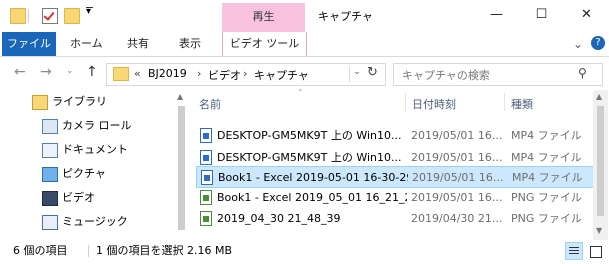 This screenshot has height=264, width=609. I want to click on ribbon-tabs: ファイル ホーム 共有 表示 ビデオ ツール ⌄ ?, so click(304, 44).